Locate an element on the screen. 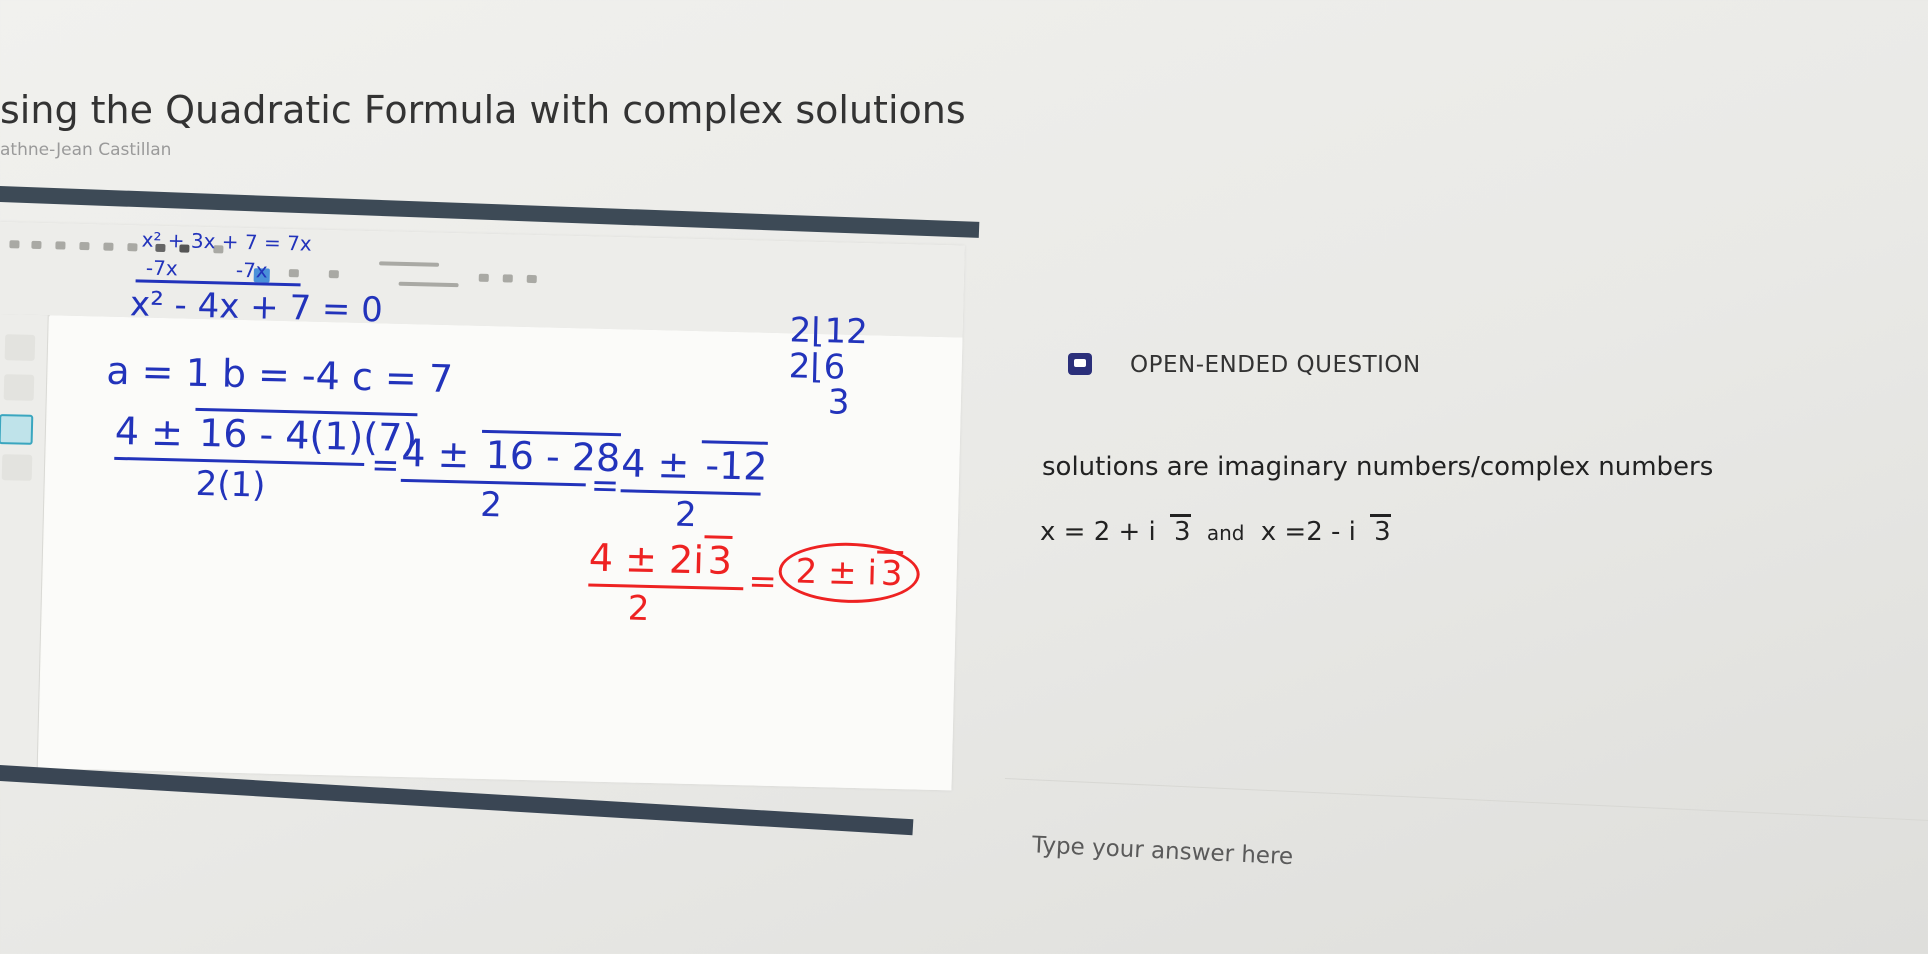 The width and height of the screenshot is (1928, 954). simplify-denominator: 2 is located at coordinates (638, 608).